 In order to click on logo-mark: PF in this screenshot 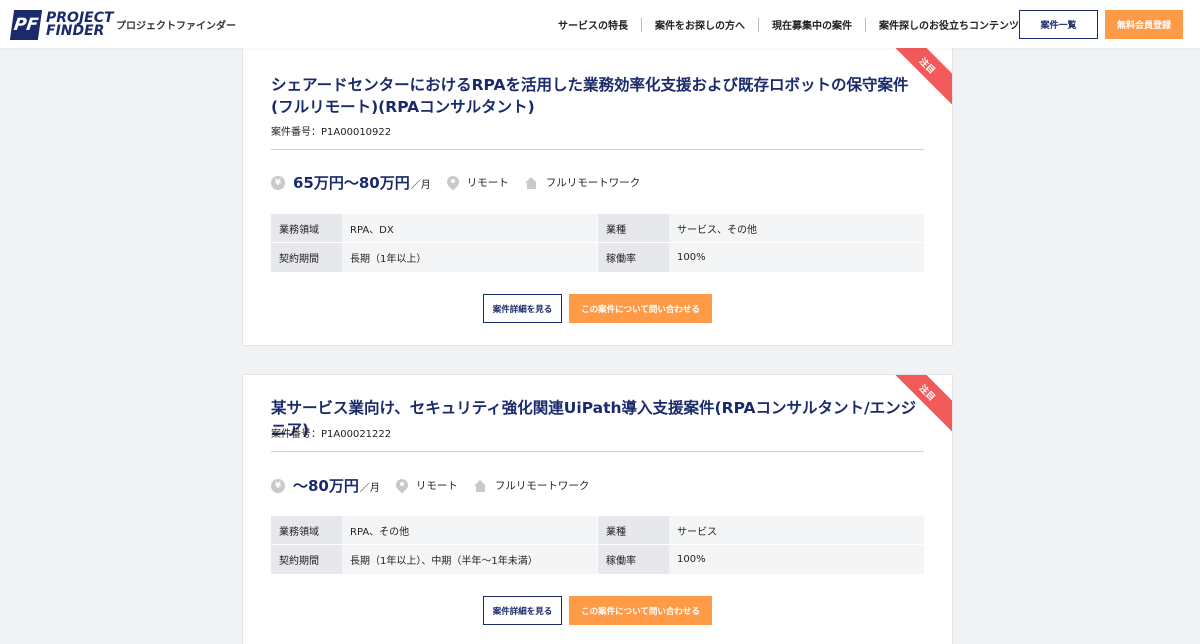, I will do `click(26, 24)`.